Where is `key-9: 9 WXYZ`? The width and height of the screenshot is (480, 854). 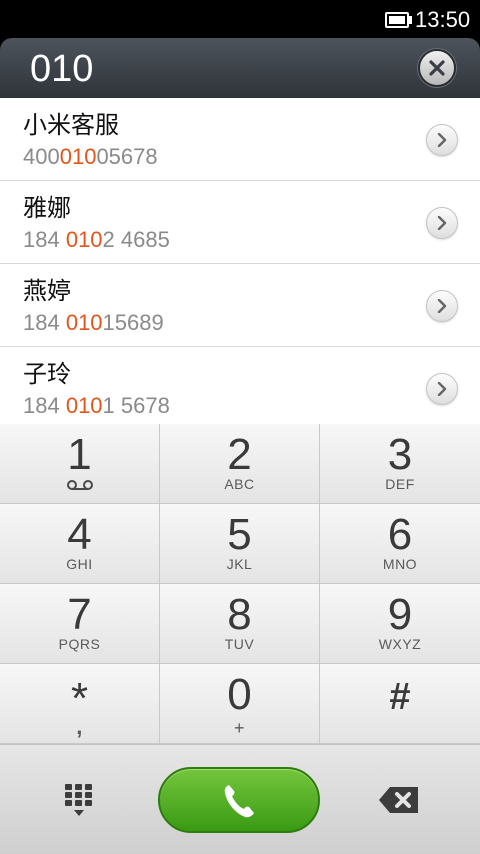 key-9: 9 WXYZ is located at coordinates (400, 624).